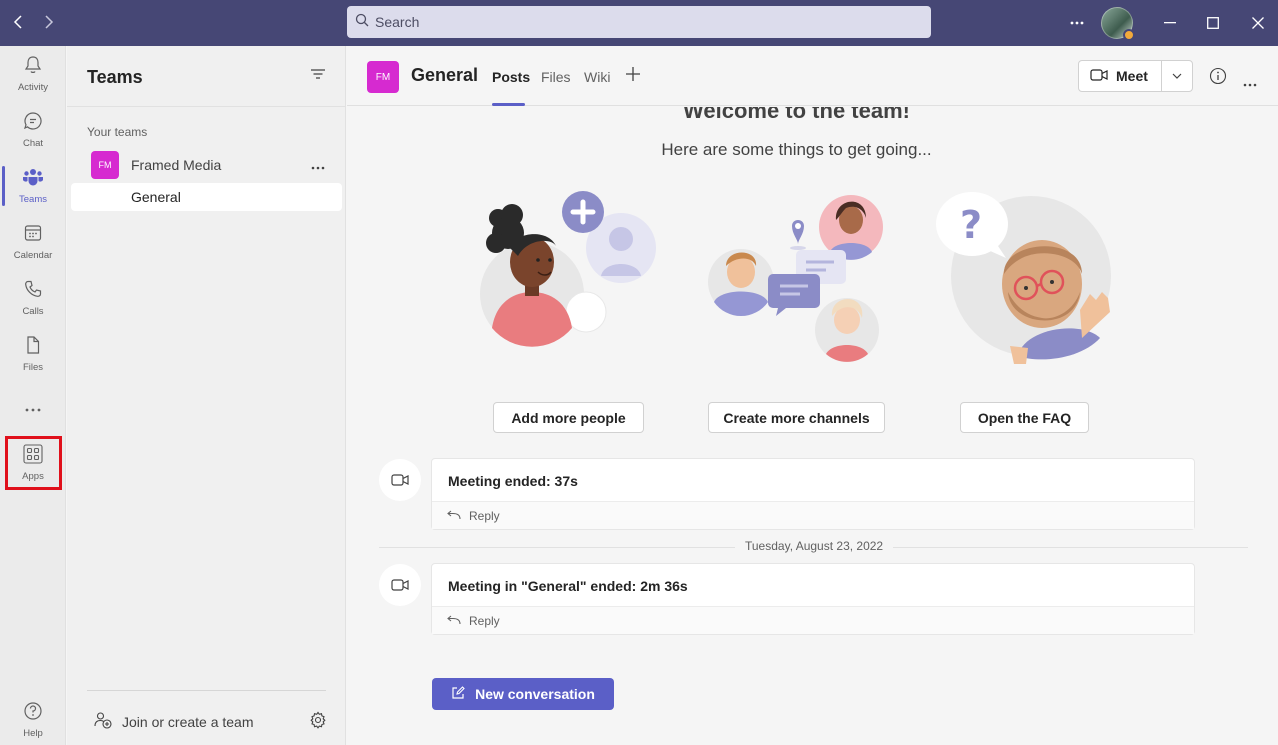  I want to click on new-conversation-label: New conversation, so click(535, 694).